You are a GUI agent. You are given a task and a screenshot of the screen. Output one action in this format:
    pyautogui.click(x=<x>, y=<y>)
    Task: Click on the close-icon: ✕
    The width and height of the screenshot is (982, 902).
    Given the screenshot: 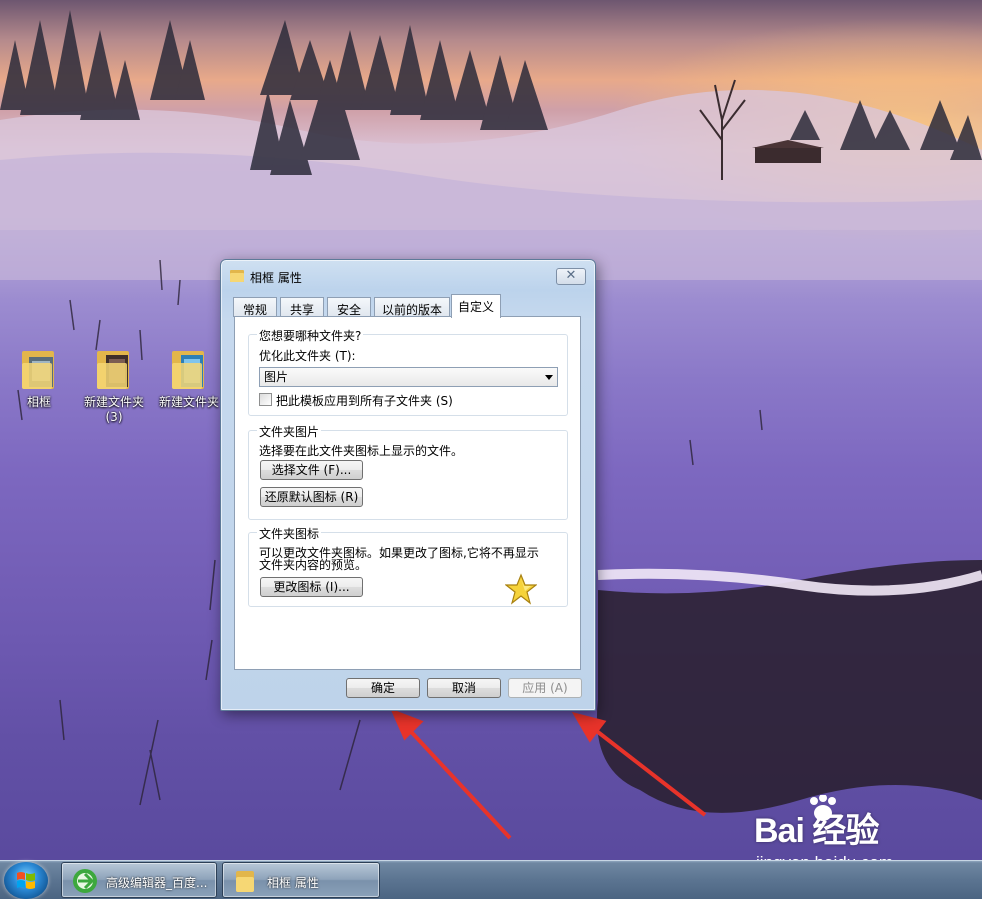 What is the action you would take?
    pyautogui.click(x=571, y=275)
    